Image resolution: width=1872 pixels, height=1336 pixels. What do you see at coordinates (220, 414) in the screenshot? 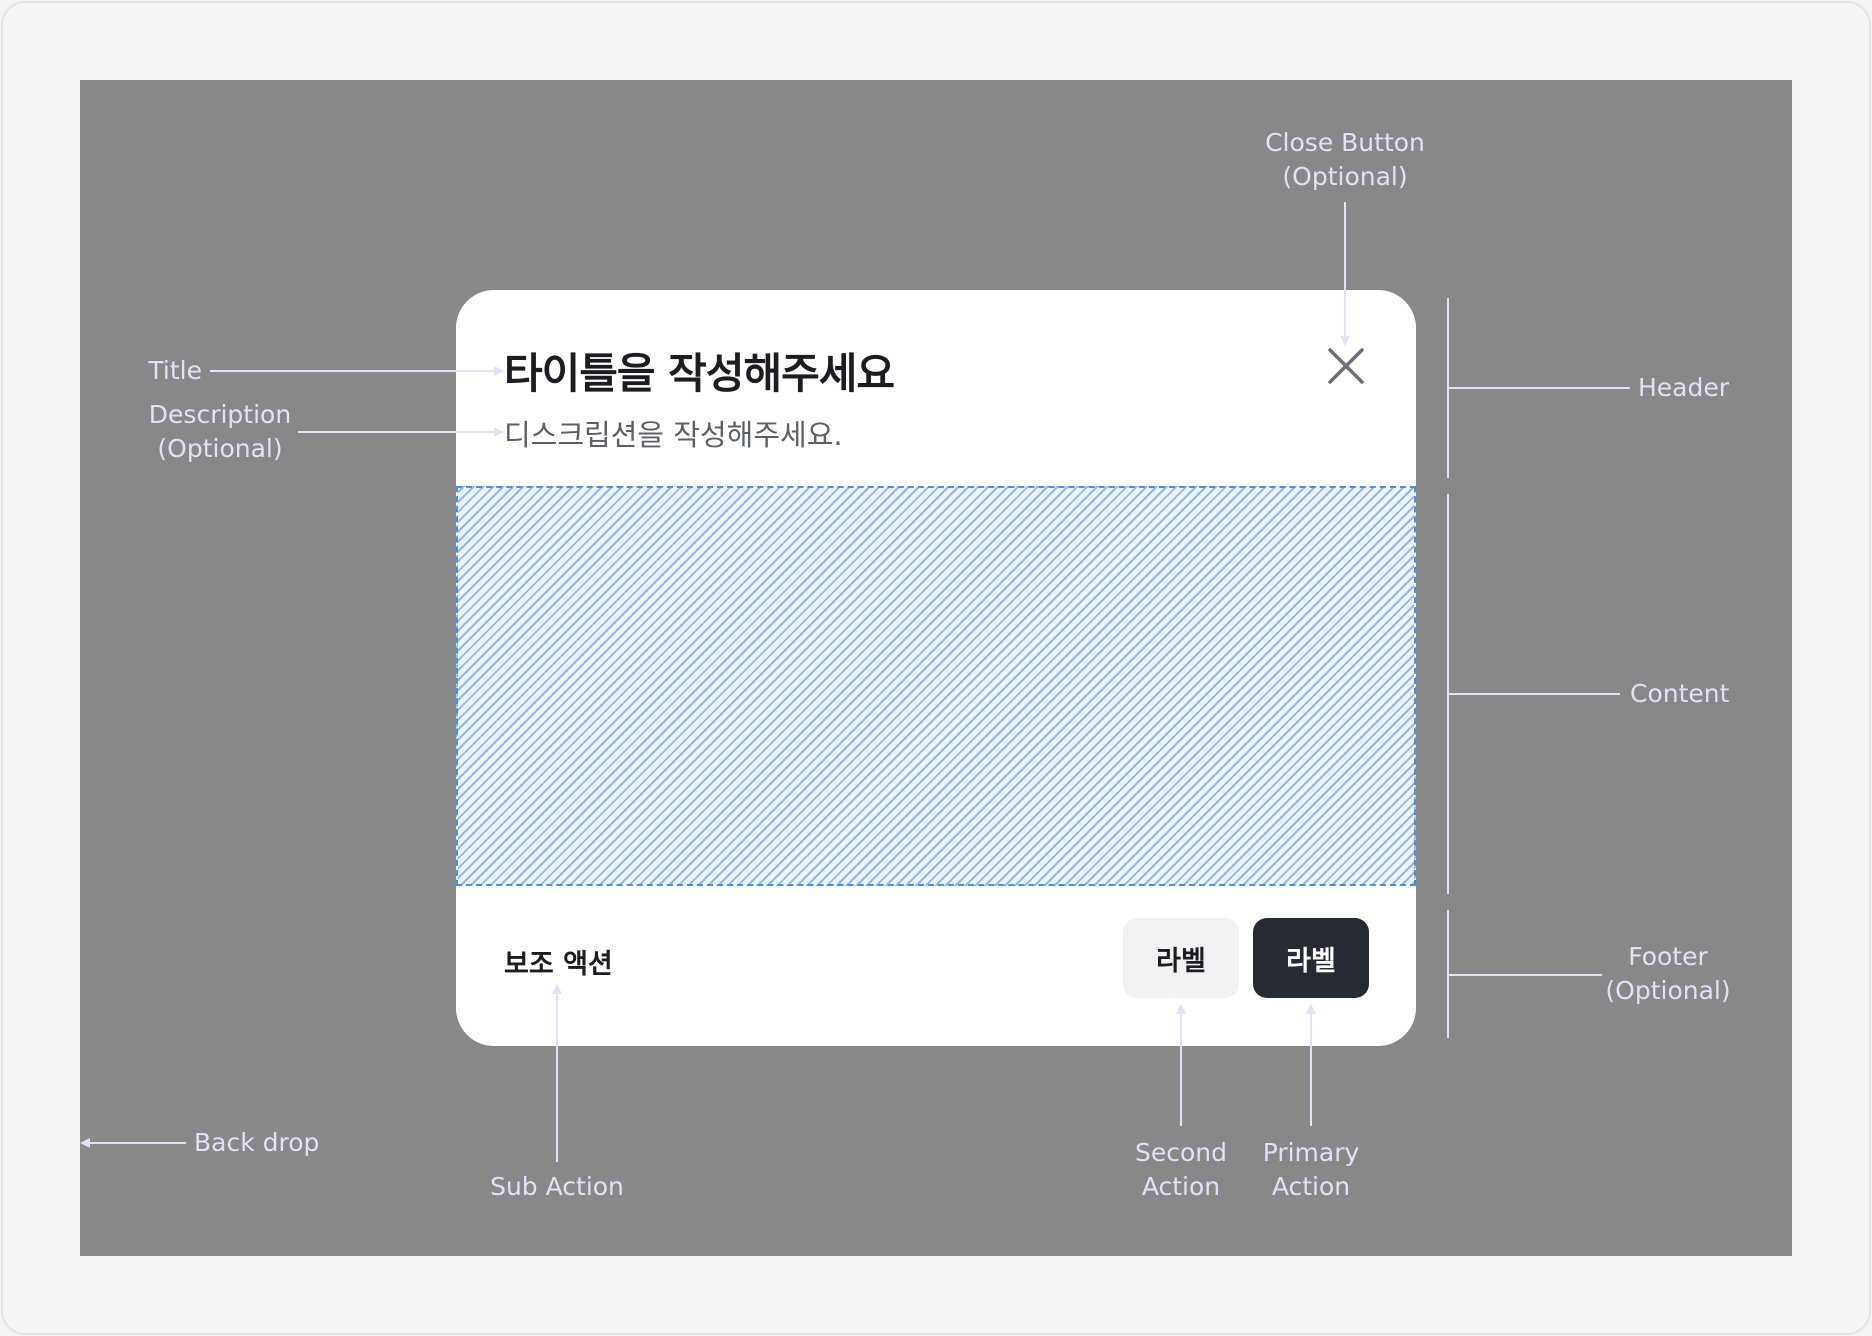
I see `annotation-description-line1: Description` at bounding box center [220, 414].